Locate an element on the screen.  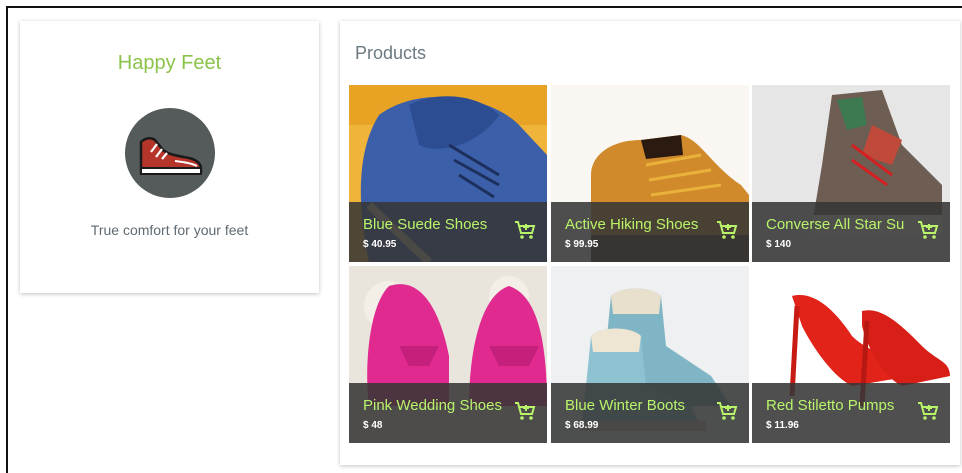
product-name: Blue Winter Boots is located at coordinates (625, 405).